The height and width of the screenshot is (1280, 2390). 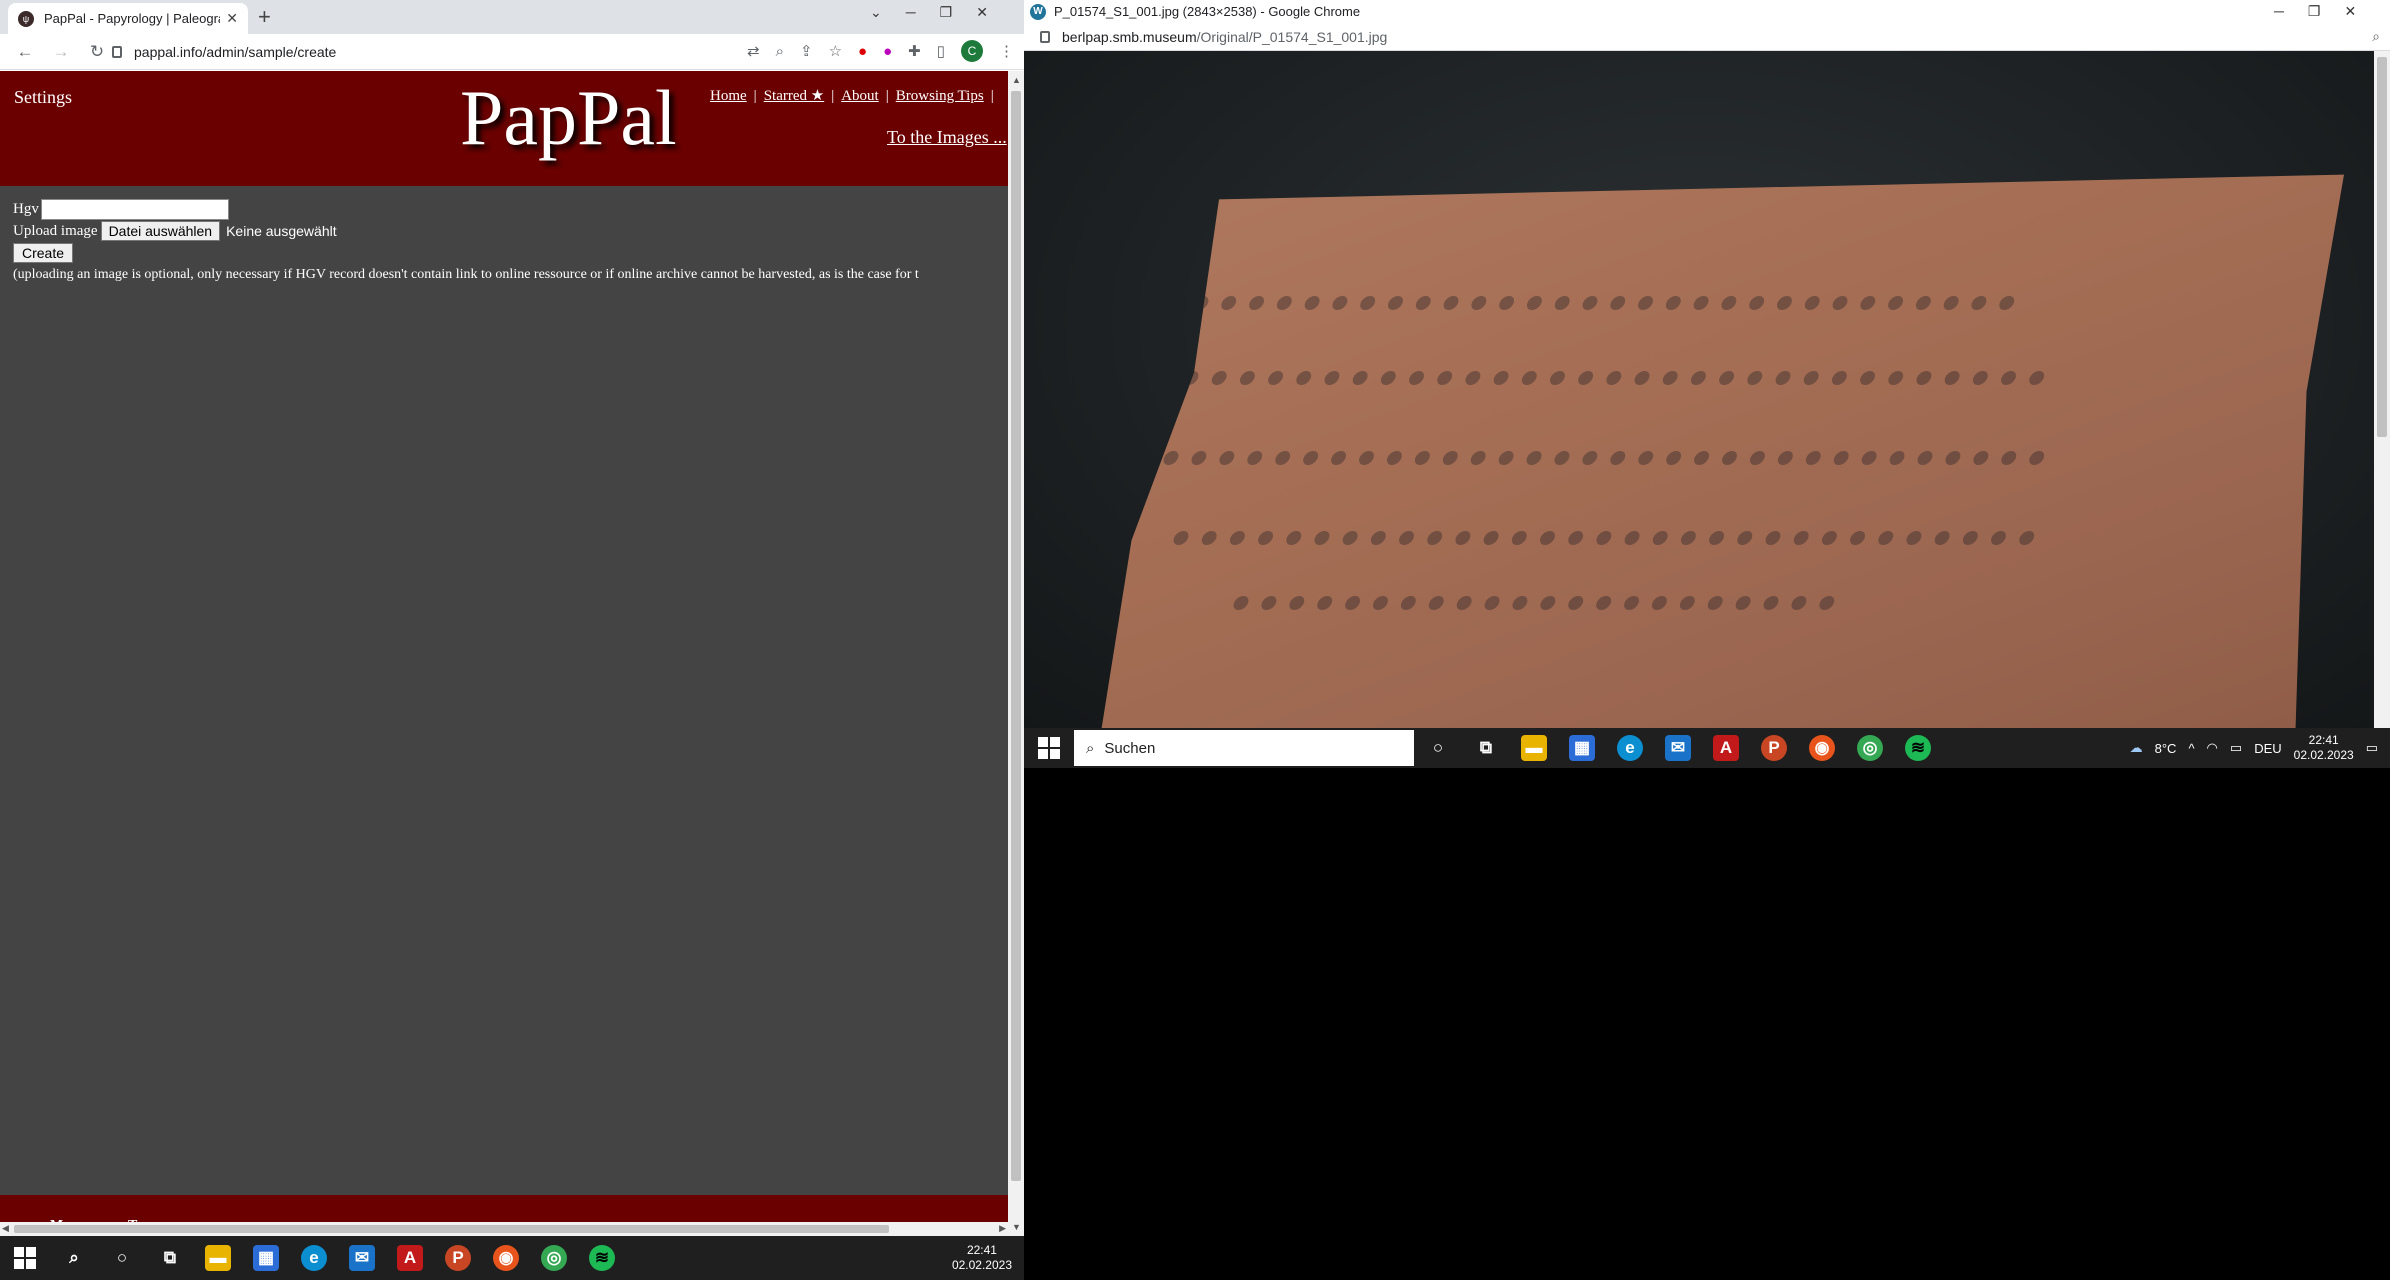 What do you see at coordinates (1016, 636) in the screenshot?
I see `left-vertical-scroll-thumb` at bounding box center [1016, 636].